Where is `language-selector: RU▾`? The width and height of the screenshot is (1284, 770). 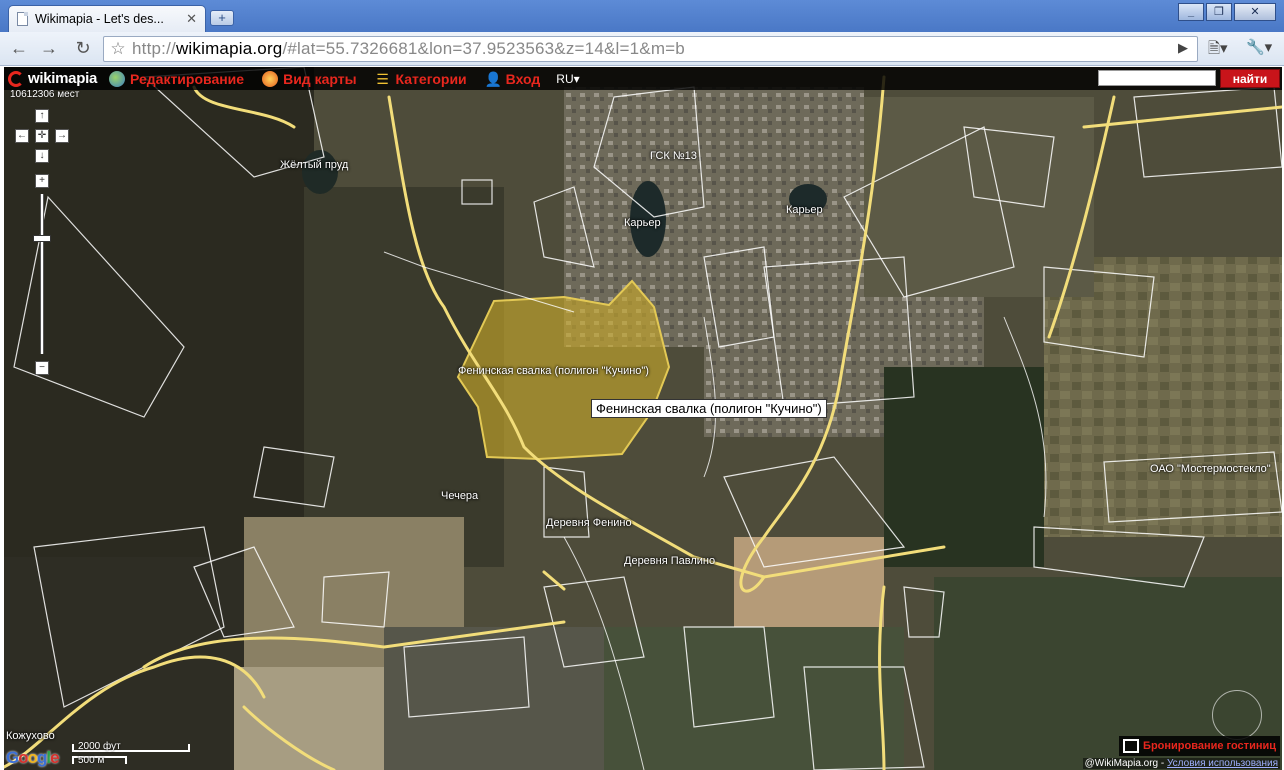 language-selector: RU▾ is located at coordinates (567, 79).